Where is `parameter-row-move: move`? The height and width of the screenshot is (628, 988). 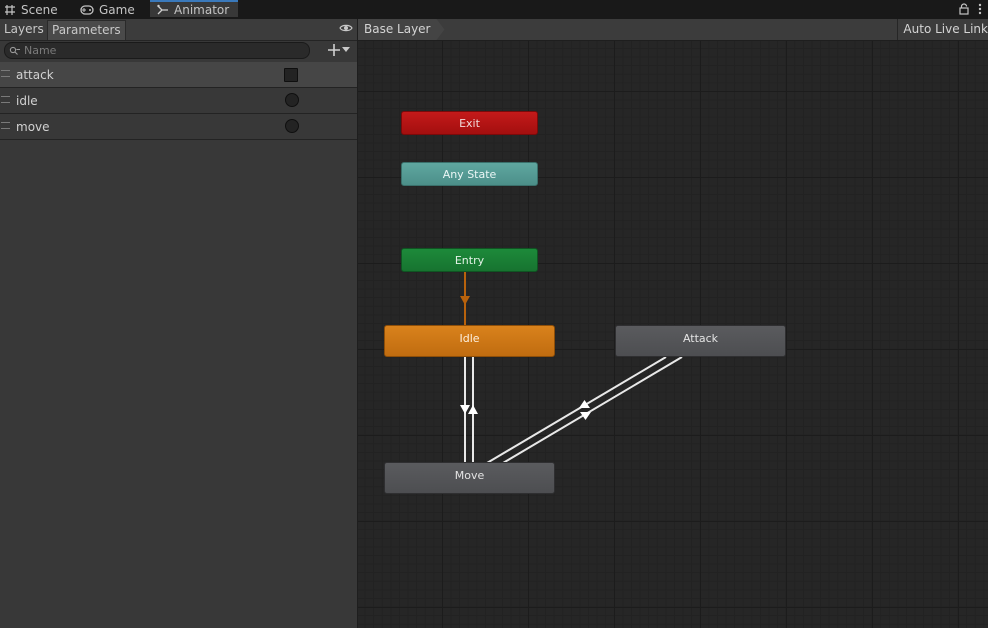 parameter-row-move: move is located at coordinates (178, 127).